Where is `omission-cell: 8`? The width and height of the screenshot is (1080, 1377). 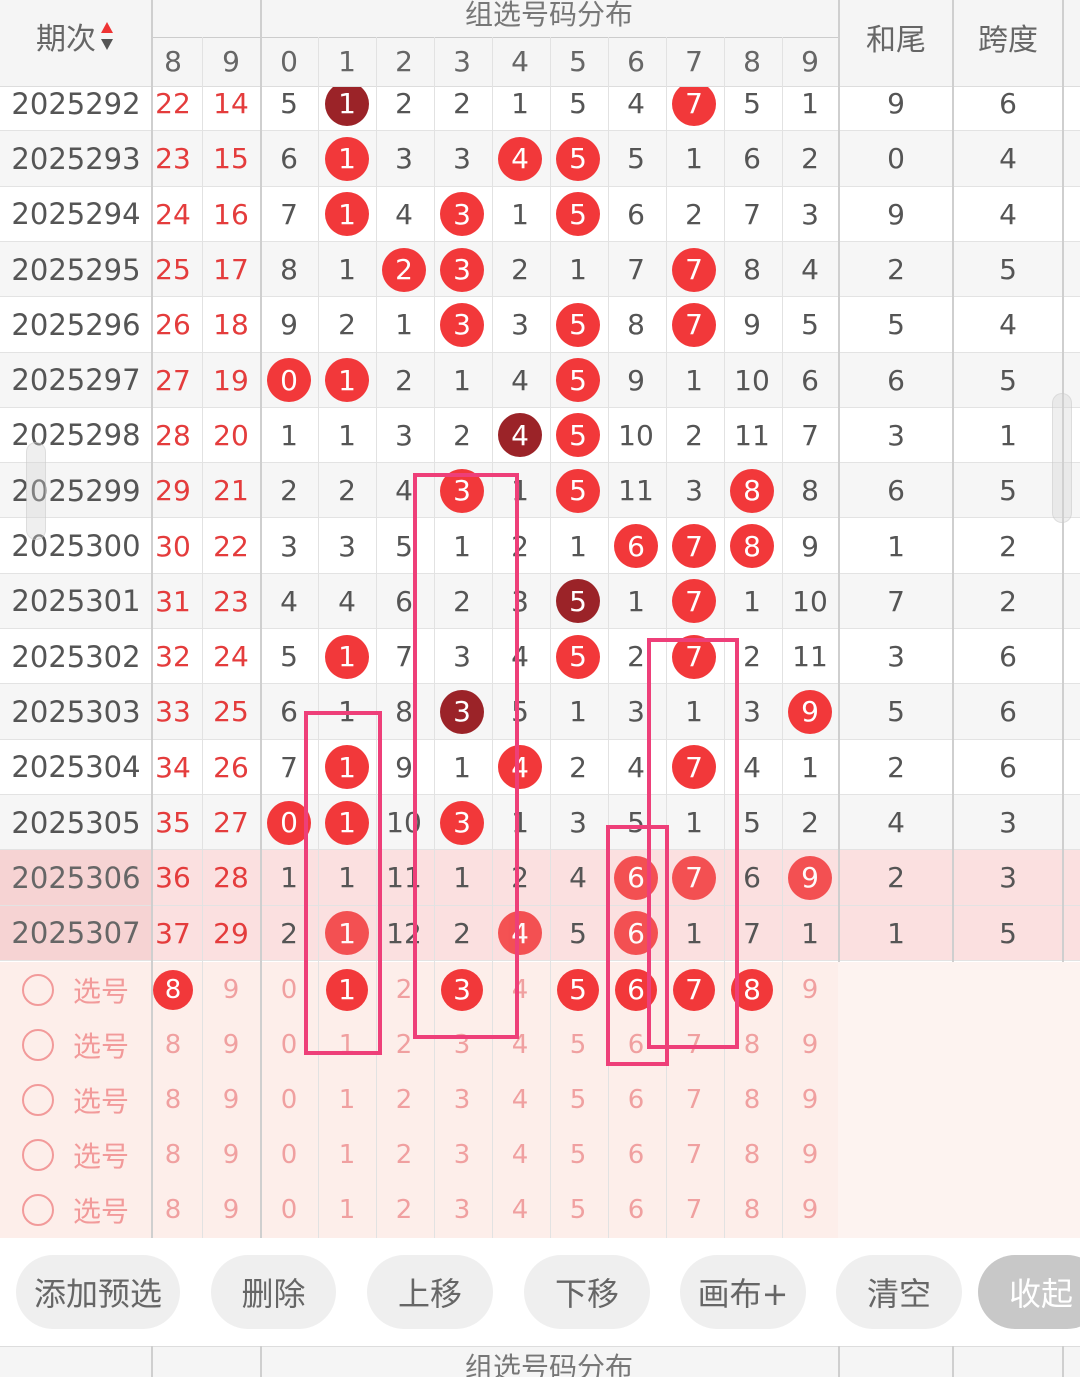 omission-cell: 8 is located at coordinates (810, 491).